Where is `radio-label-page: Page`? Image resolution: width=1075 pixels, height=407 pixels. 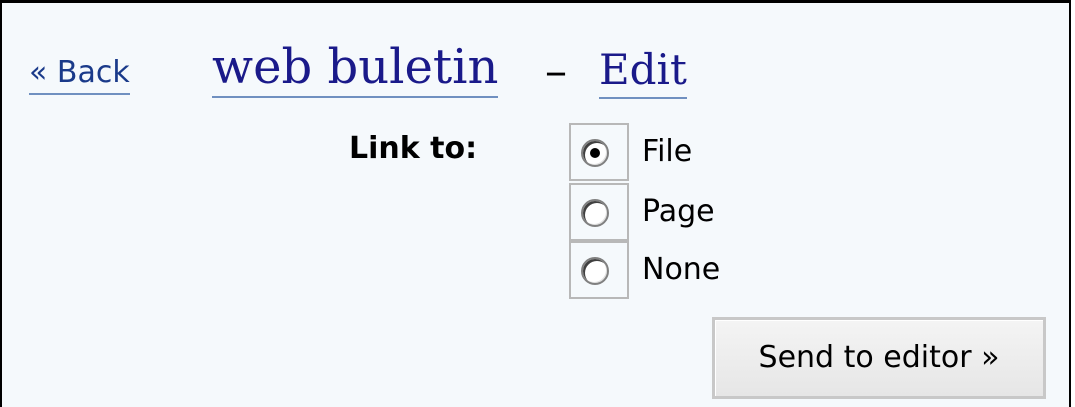 radio-label-page: Page is located at coordinates (678, 212).